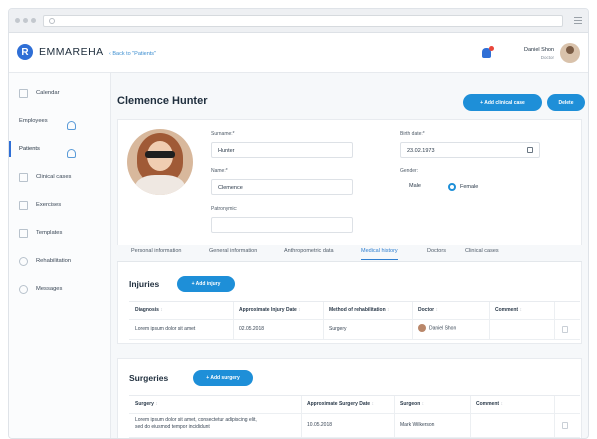 The height and width of the screenshot is (439, 597). What do you see at coordinates (54, 177) in the screenshot?
I see `sidebar-item-label: Clinical cases` at bounding box center [54, 177].